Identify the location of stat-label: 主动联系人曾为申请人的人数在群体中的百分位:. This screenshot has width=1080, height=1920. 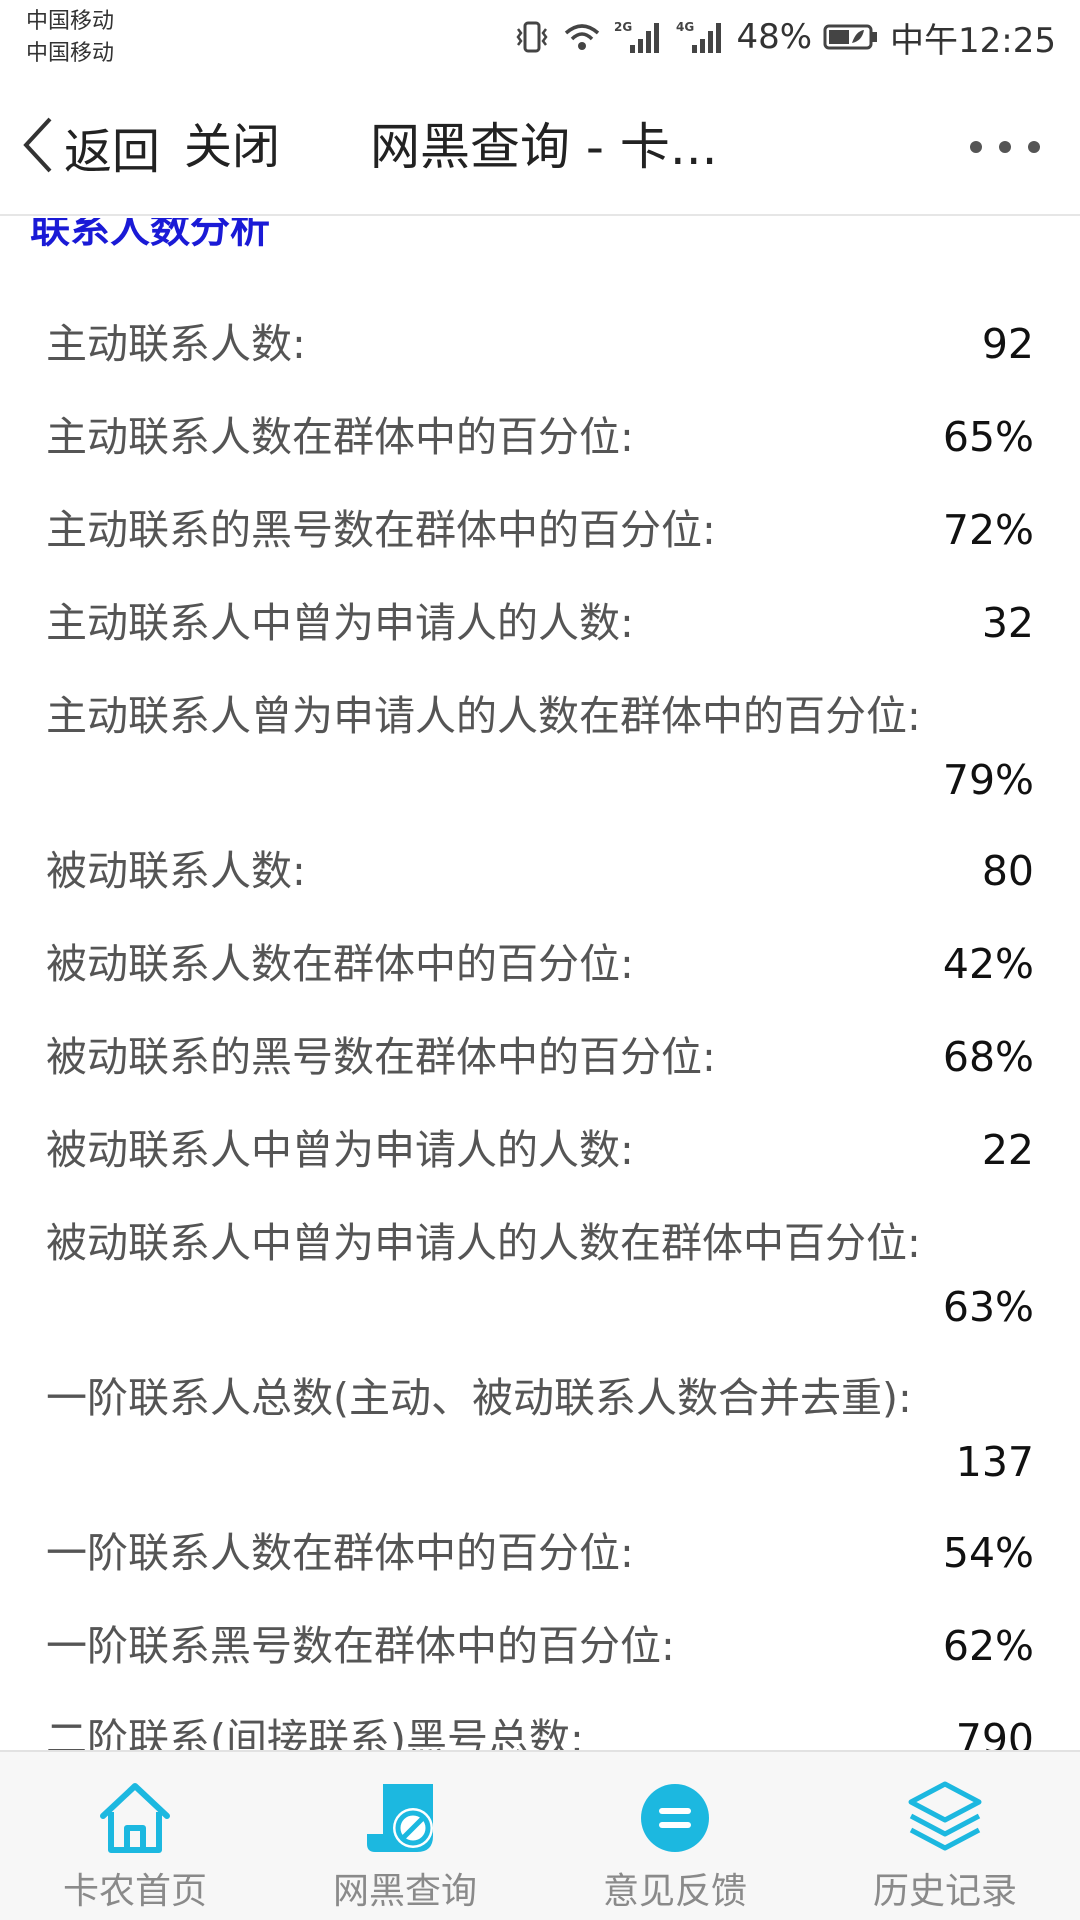
(483, 716).